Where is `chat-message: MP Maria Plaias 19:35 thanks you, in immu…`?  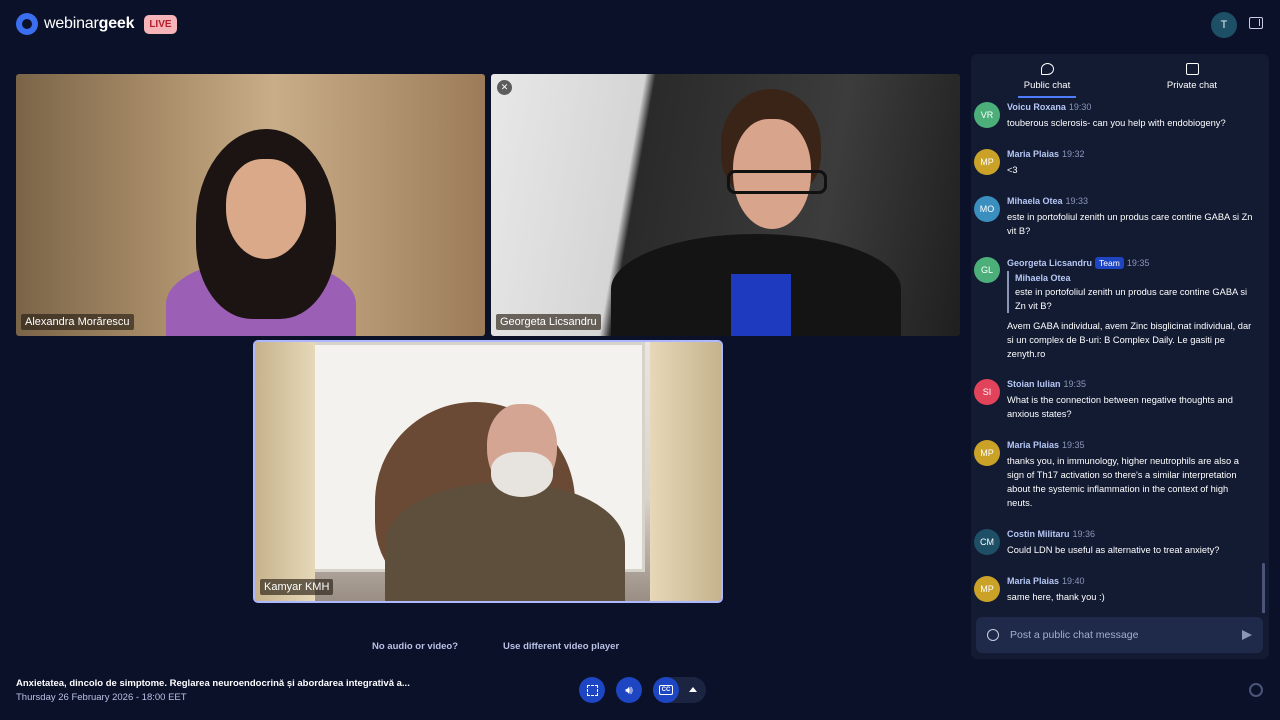
chat-message: MP Maria Plaias 19:35 thanks you, in immu… is located at coordinates (1116, 480).